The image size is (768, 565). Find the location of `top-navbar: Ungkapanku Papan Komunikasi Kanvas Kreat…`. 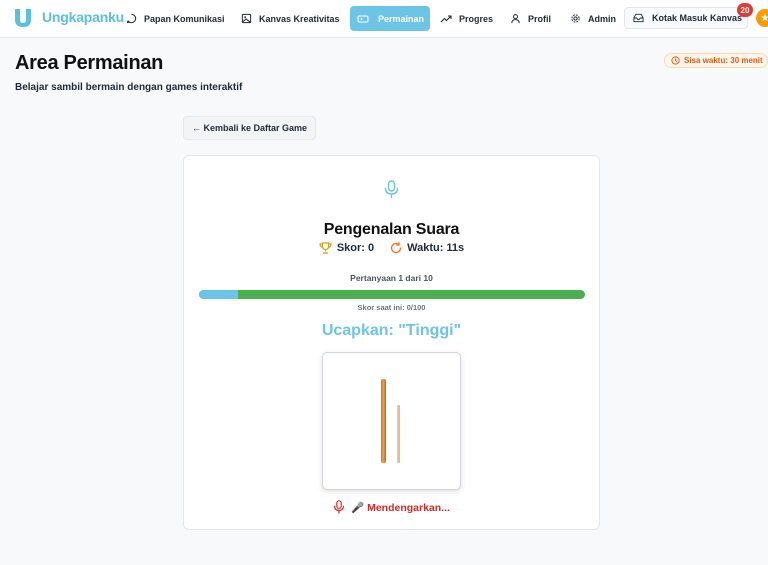

top-navbar: Ungkapanku Papan Komunikasi Kanvas Kreat… is located at coordinates (384, 19).